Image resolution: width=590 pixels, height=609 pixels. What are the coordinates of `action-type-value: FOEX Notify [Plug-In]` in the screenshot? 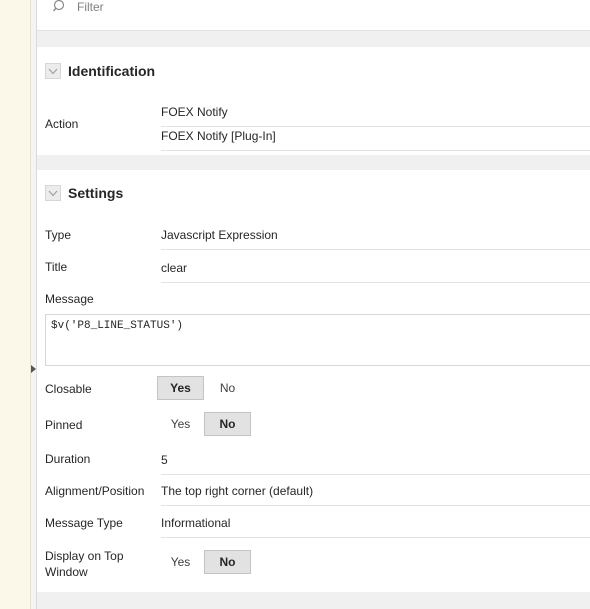 It's located at (375, 140).